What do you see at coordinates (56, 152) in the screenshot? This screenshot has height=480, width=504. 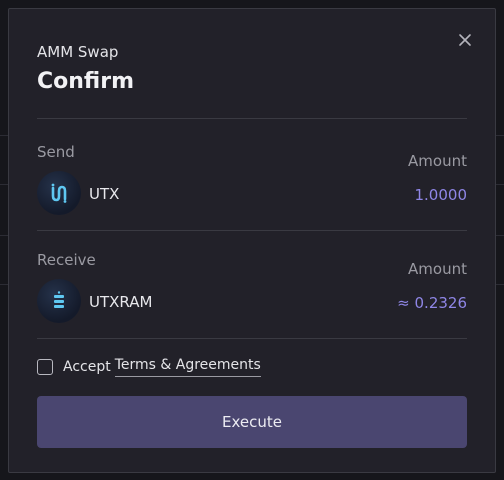 I see `send-label: Send` at bounding box center [56, 152].